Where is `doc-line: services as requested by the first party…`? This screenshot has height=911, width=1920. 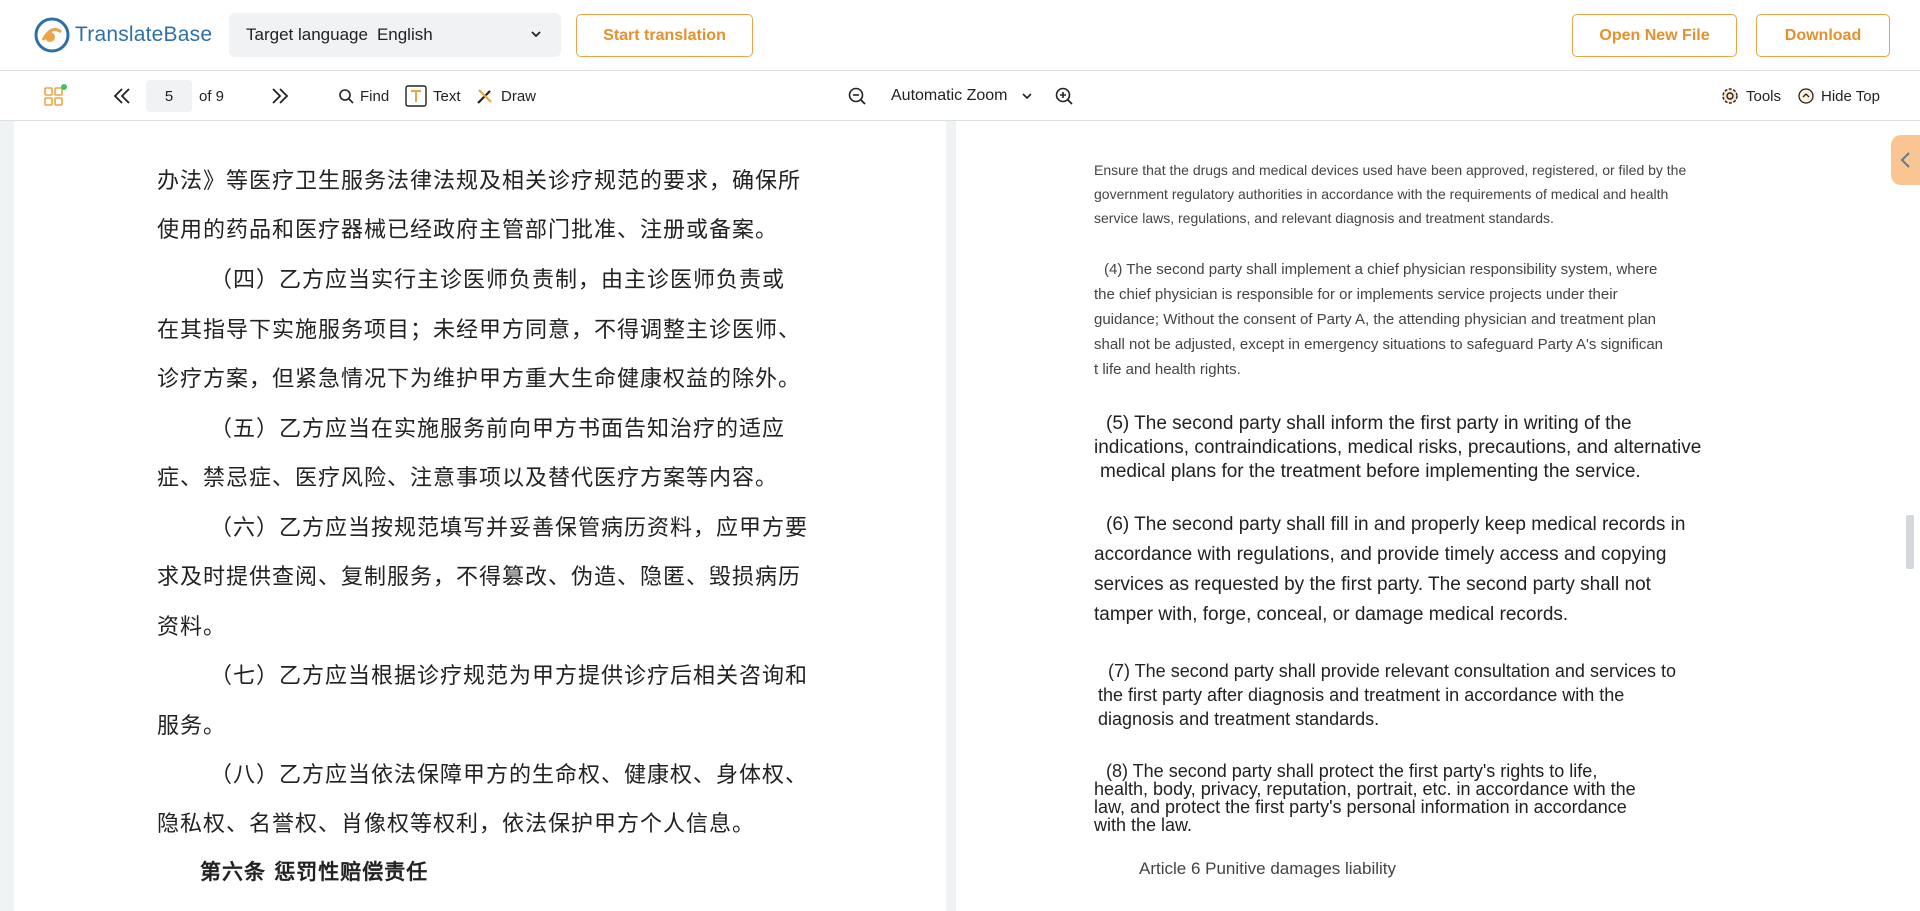
doc-line: services as requested by the first party… is located at coordinates (1372, 584).